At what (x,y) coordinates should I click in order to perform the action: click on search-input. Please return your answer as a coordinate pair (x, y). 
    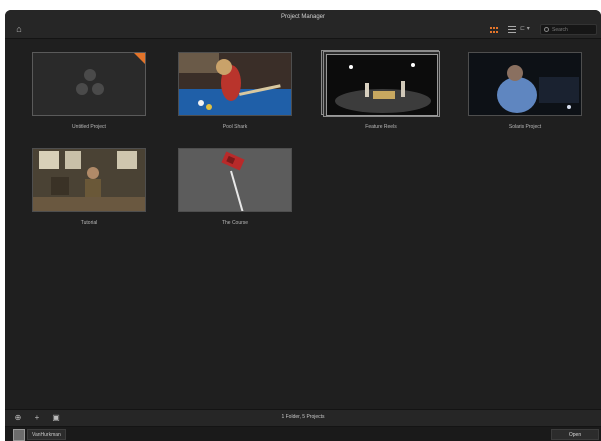
    Looking at the image, I should click on (574, 29).